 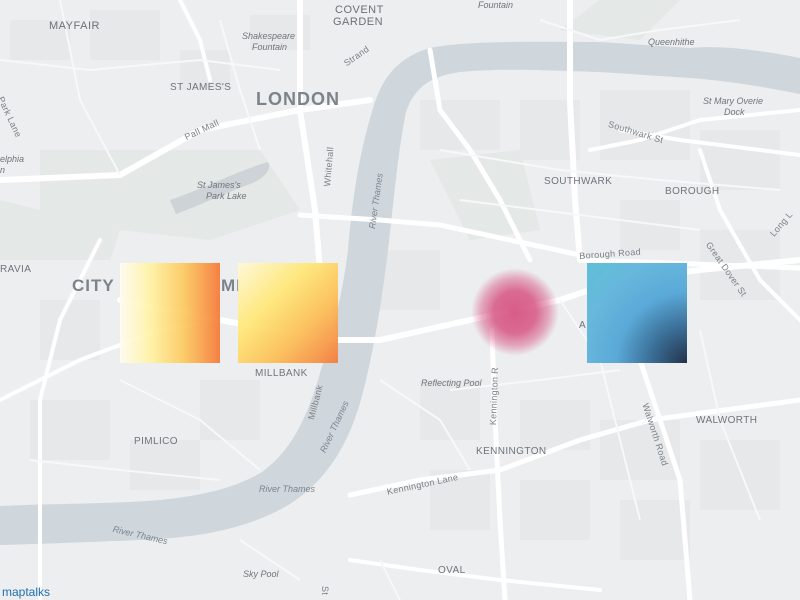 I want to click on label-delphia-2: n, so click(x=3, y=170).